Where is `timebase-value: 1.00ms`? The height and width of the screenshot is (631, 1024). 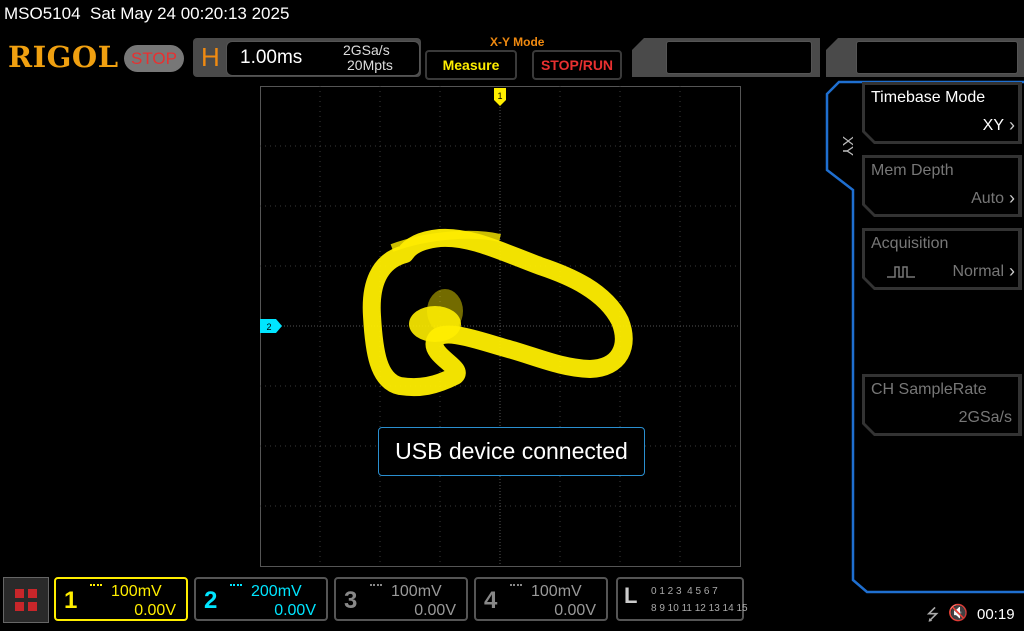
timebase-value: 1.00ms is located at coordinates (271, 57).